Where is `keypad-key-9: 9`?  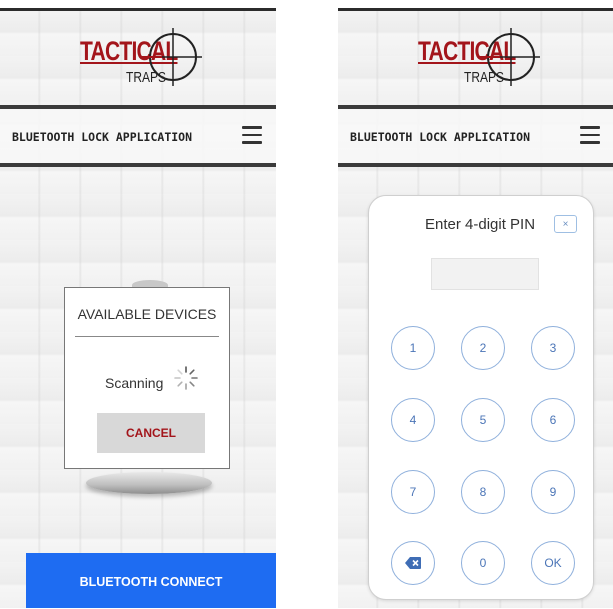
keypad-key-9: 9 is located at coordinates (553, 492).